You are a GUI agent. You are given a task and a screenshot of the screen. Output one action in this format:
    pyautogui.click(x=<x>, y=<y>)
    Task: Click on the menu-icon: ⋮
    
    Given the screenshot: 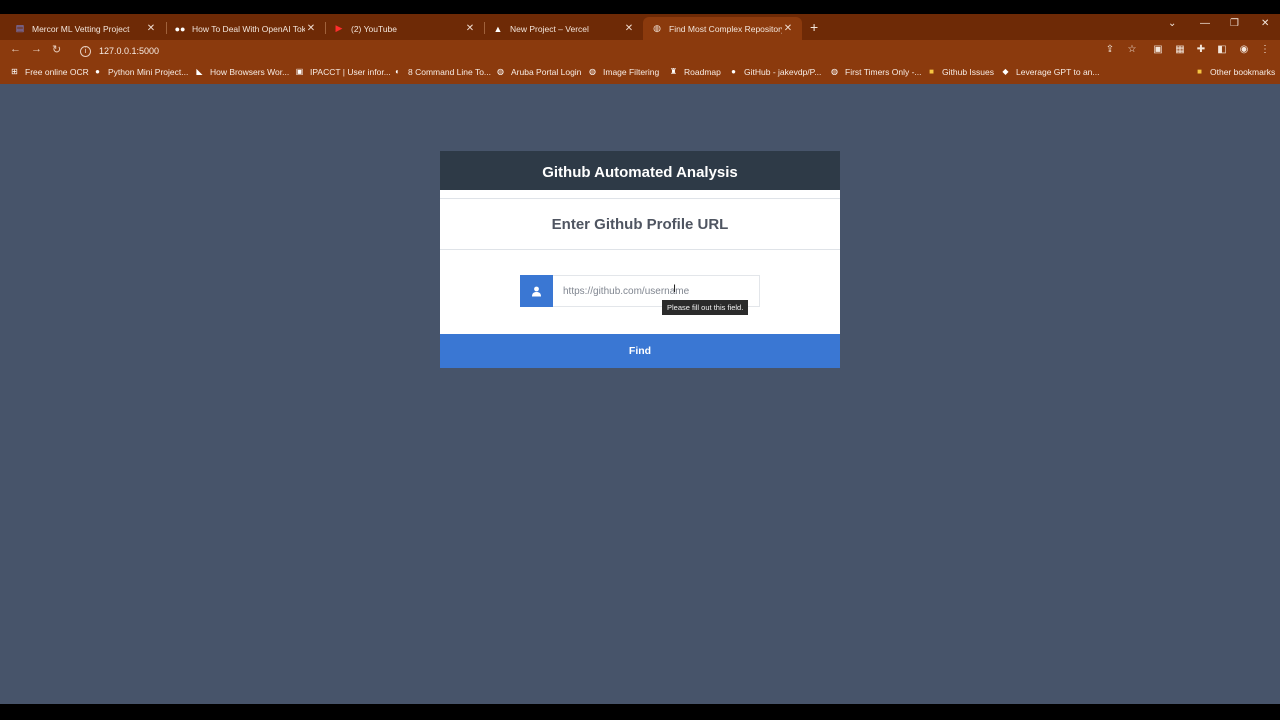 What is the action you would take?
    pyautogui.click(x=1265, y=50)
    